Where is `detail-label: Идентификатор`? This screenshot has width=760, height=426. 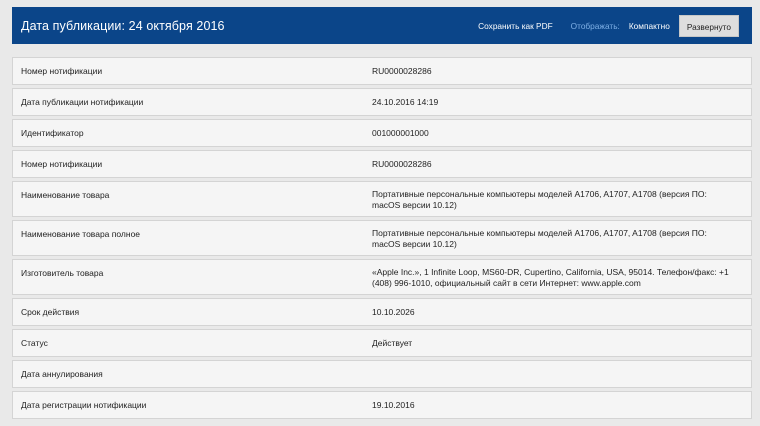 detail-label: Идентификатор is located at coordinates (52, 133).